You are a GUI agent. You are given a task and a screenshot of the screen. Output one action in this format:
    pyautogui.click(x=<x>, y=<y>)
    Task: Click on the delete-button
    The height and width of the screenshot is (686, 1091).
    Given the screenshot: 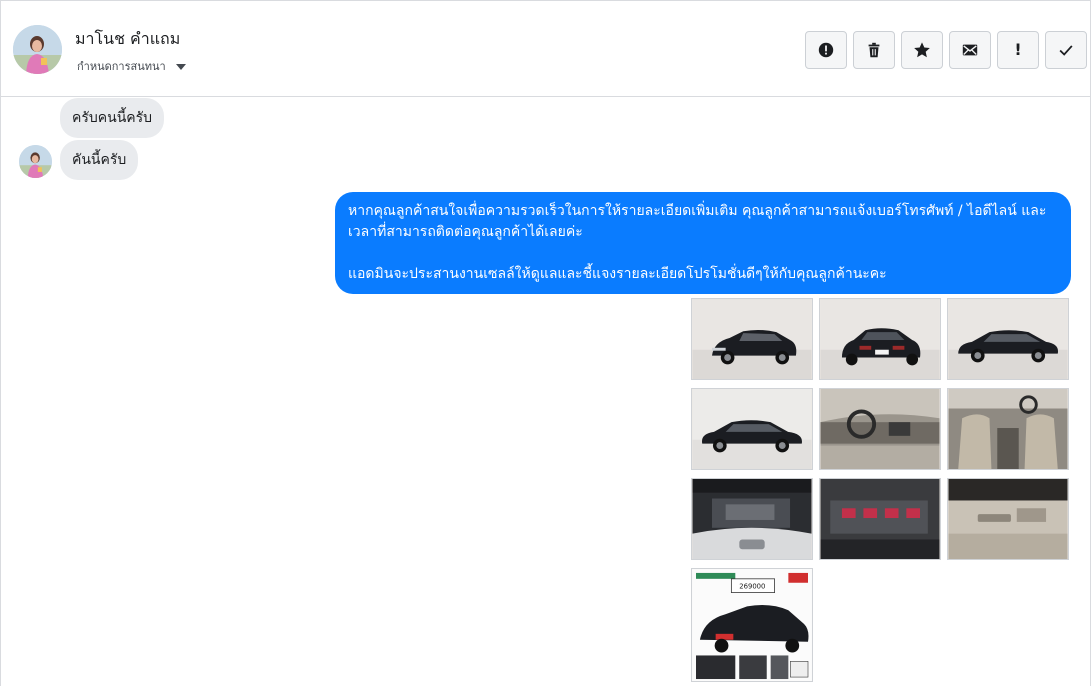 What is the action you would take?
    pyautogui.click(x=874, y=50)
    